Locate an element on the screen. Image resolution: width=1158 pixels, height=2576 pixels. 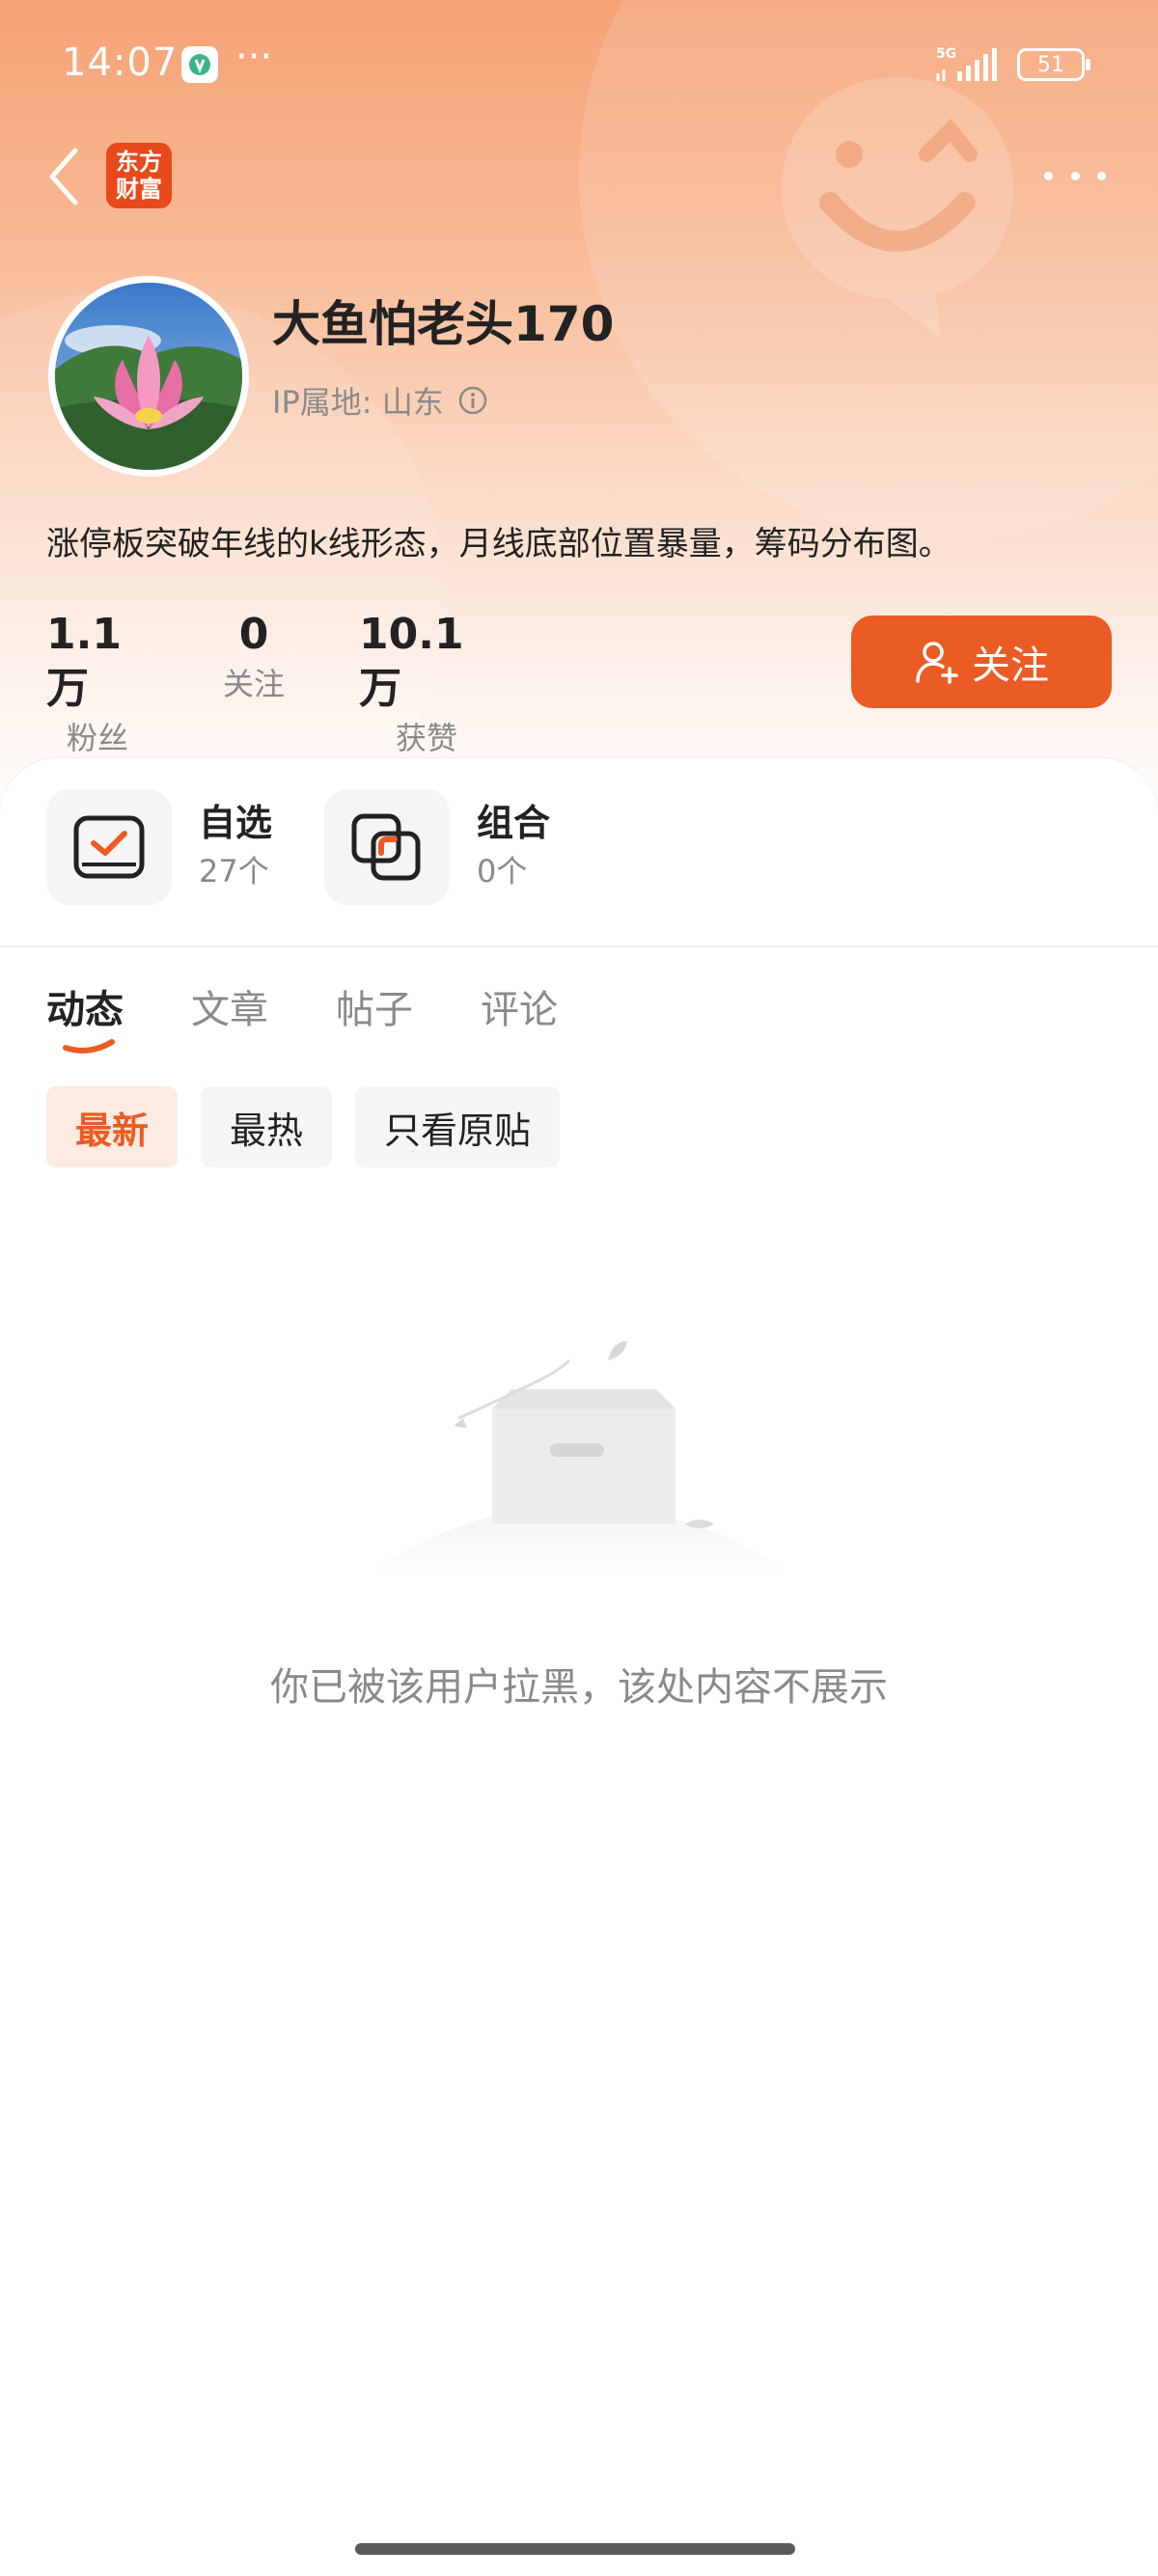
app-logo: 东方 财富 is located at coordinates (139, 176).